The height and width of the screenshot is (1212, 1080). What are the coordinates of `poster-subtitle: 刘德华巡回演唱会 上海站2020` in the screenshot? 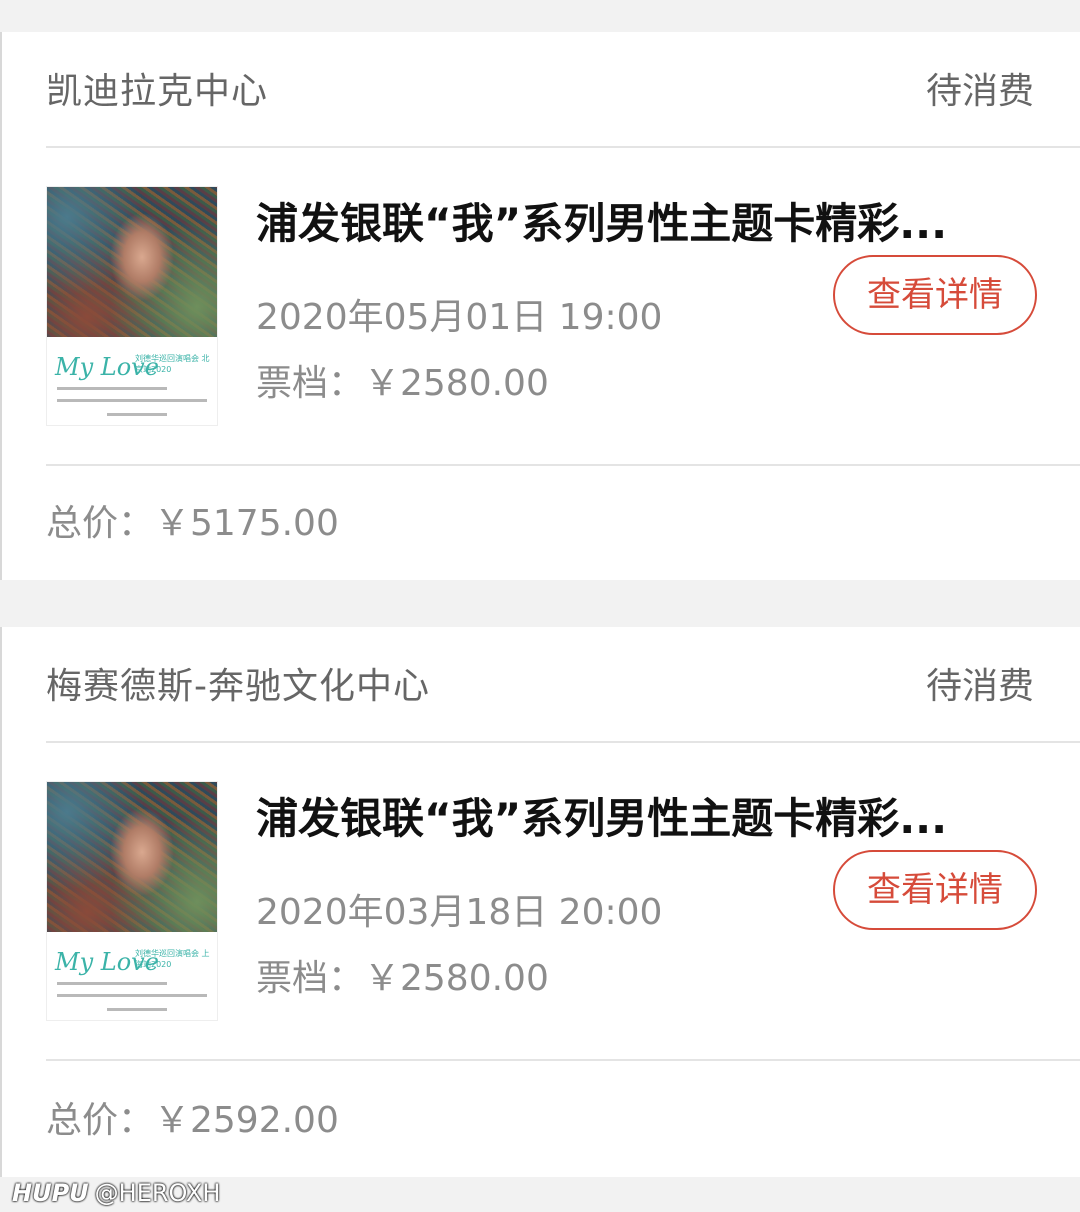 It's located at (172, 959).